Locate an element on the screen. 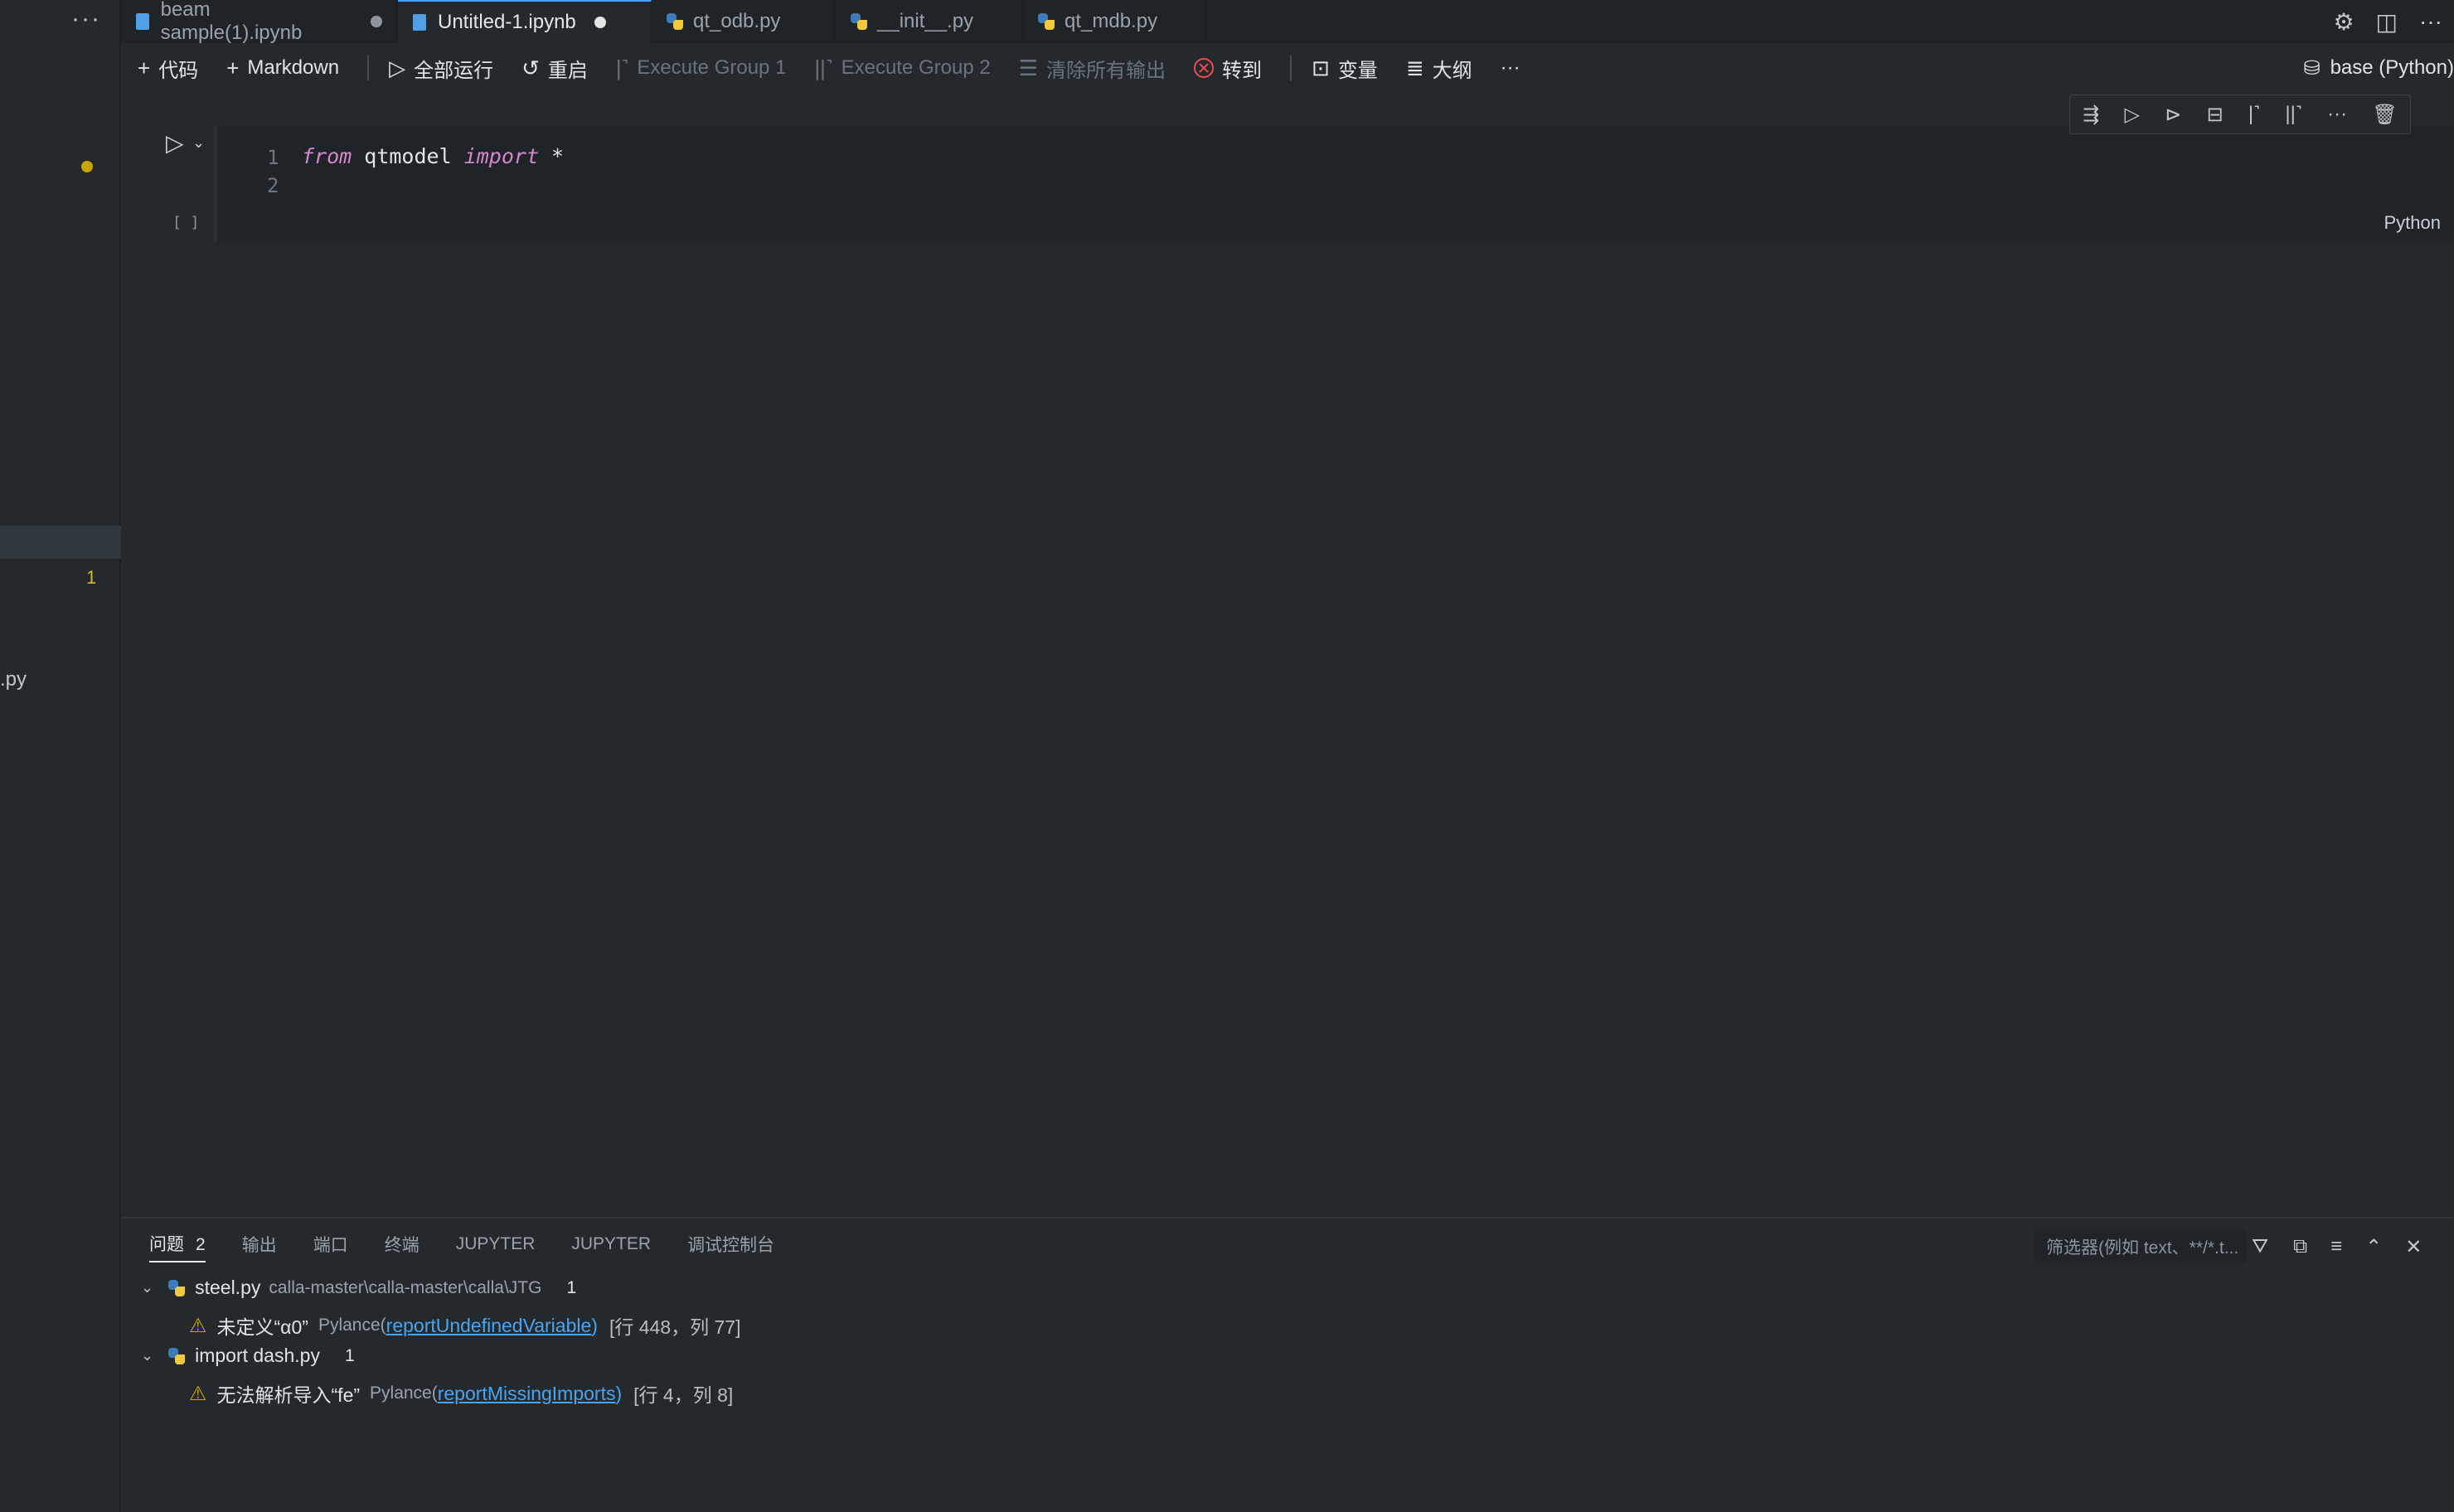  run-cell-icon: ▷ is located at coordinates (175, 143).